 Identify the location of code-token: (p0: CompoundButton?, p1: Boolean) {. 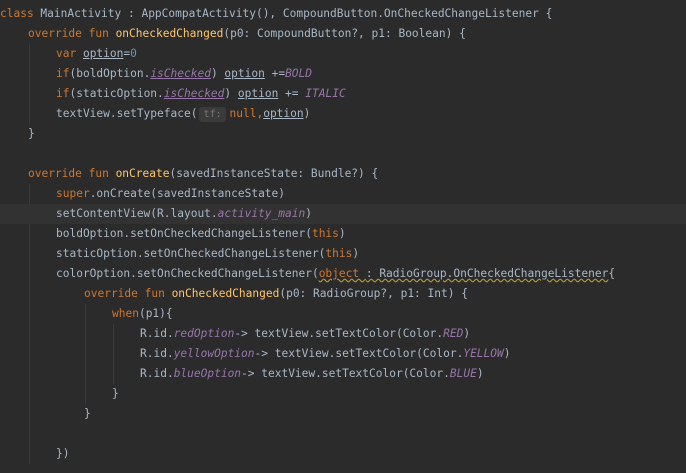
(344, 33).